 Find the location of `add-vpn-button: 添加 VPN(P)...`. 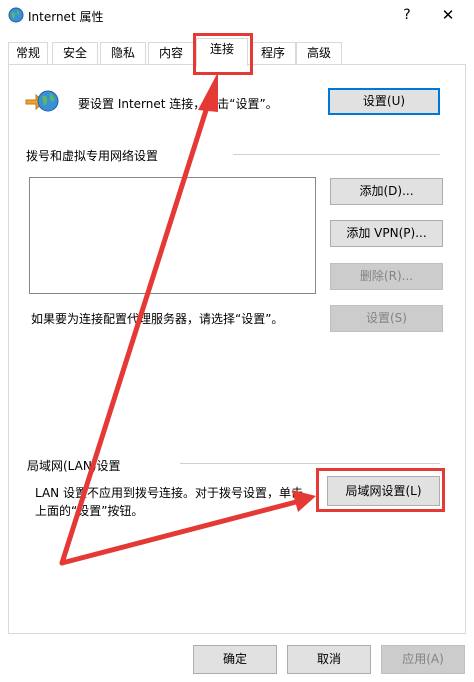

add-vpn-button: 添加 VPN(P)... is located at coordinates (386, 233).